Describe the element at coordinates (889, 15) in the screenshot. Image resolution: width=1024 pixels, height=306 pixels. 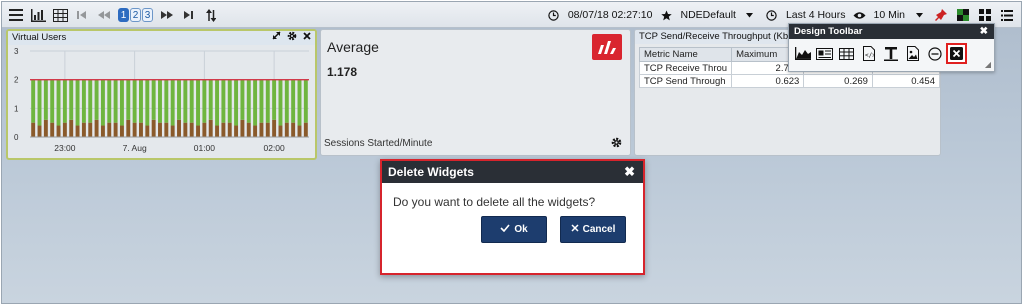
I see `refresh-interval-selector: 10 Min` at that location.